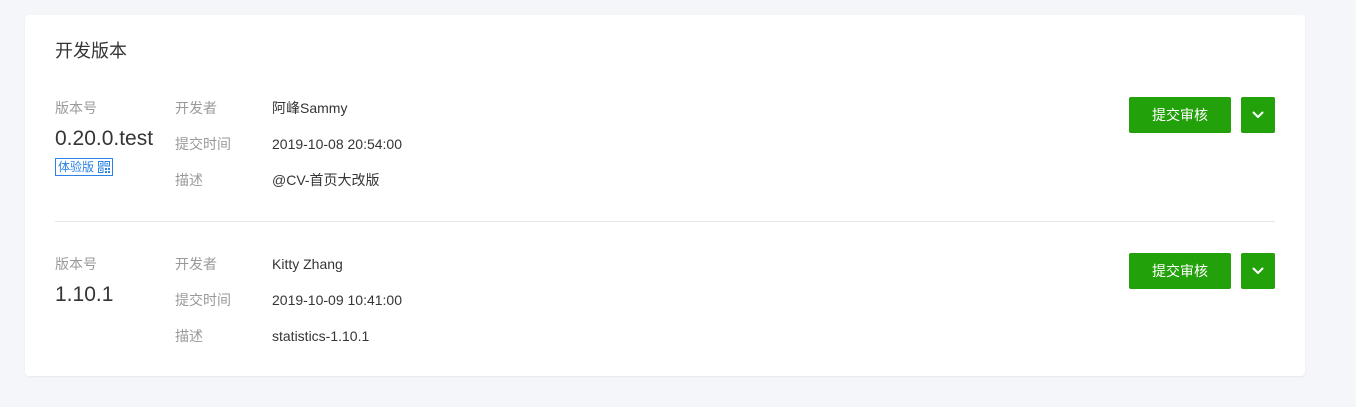 The width and height of the screenshot is (1356, 407). What do you see at coordinates (84, 294) in the screenshot?
I see `version-number: 1.10.1` at bounding box center [84, 294].